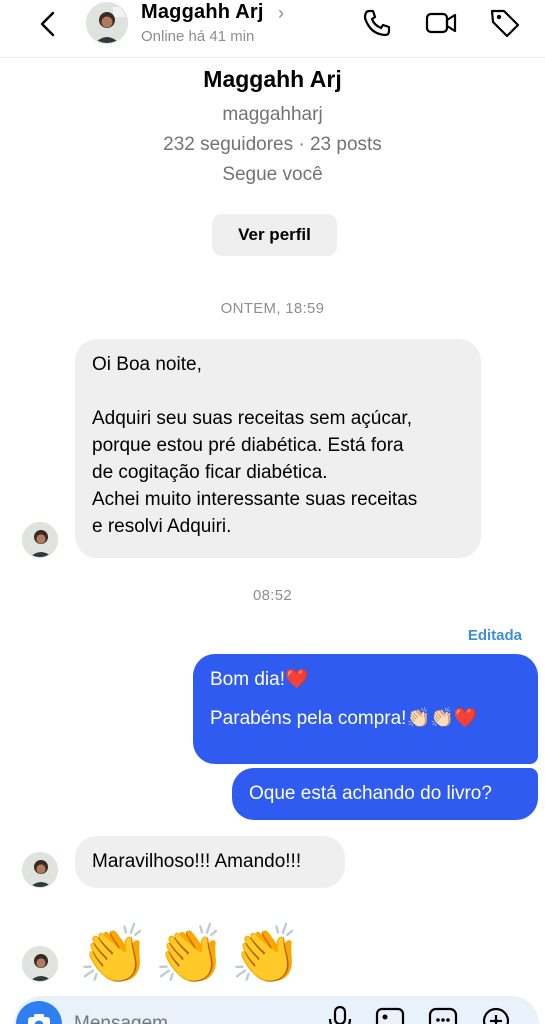 The width and height of the screenshot is (545, 1024). What do you see at coordinates (272, 144) in the screenshot?
I see `profile-stats: 232 seguidores · 23 posts` at bounding box center [272, 144].